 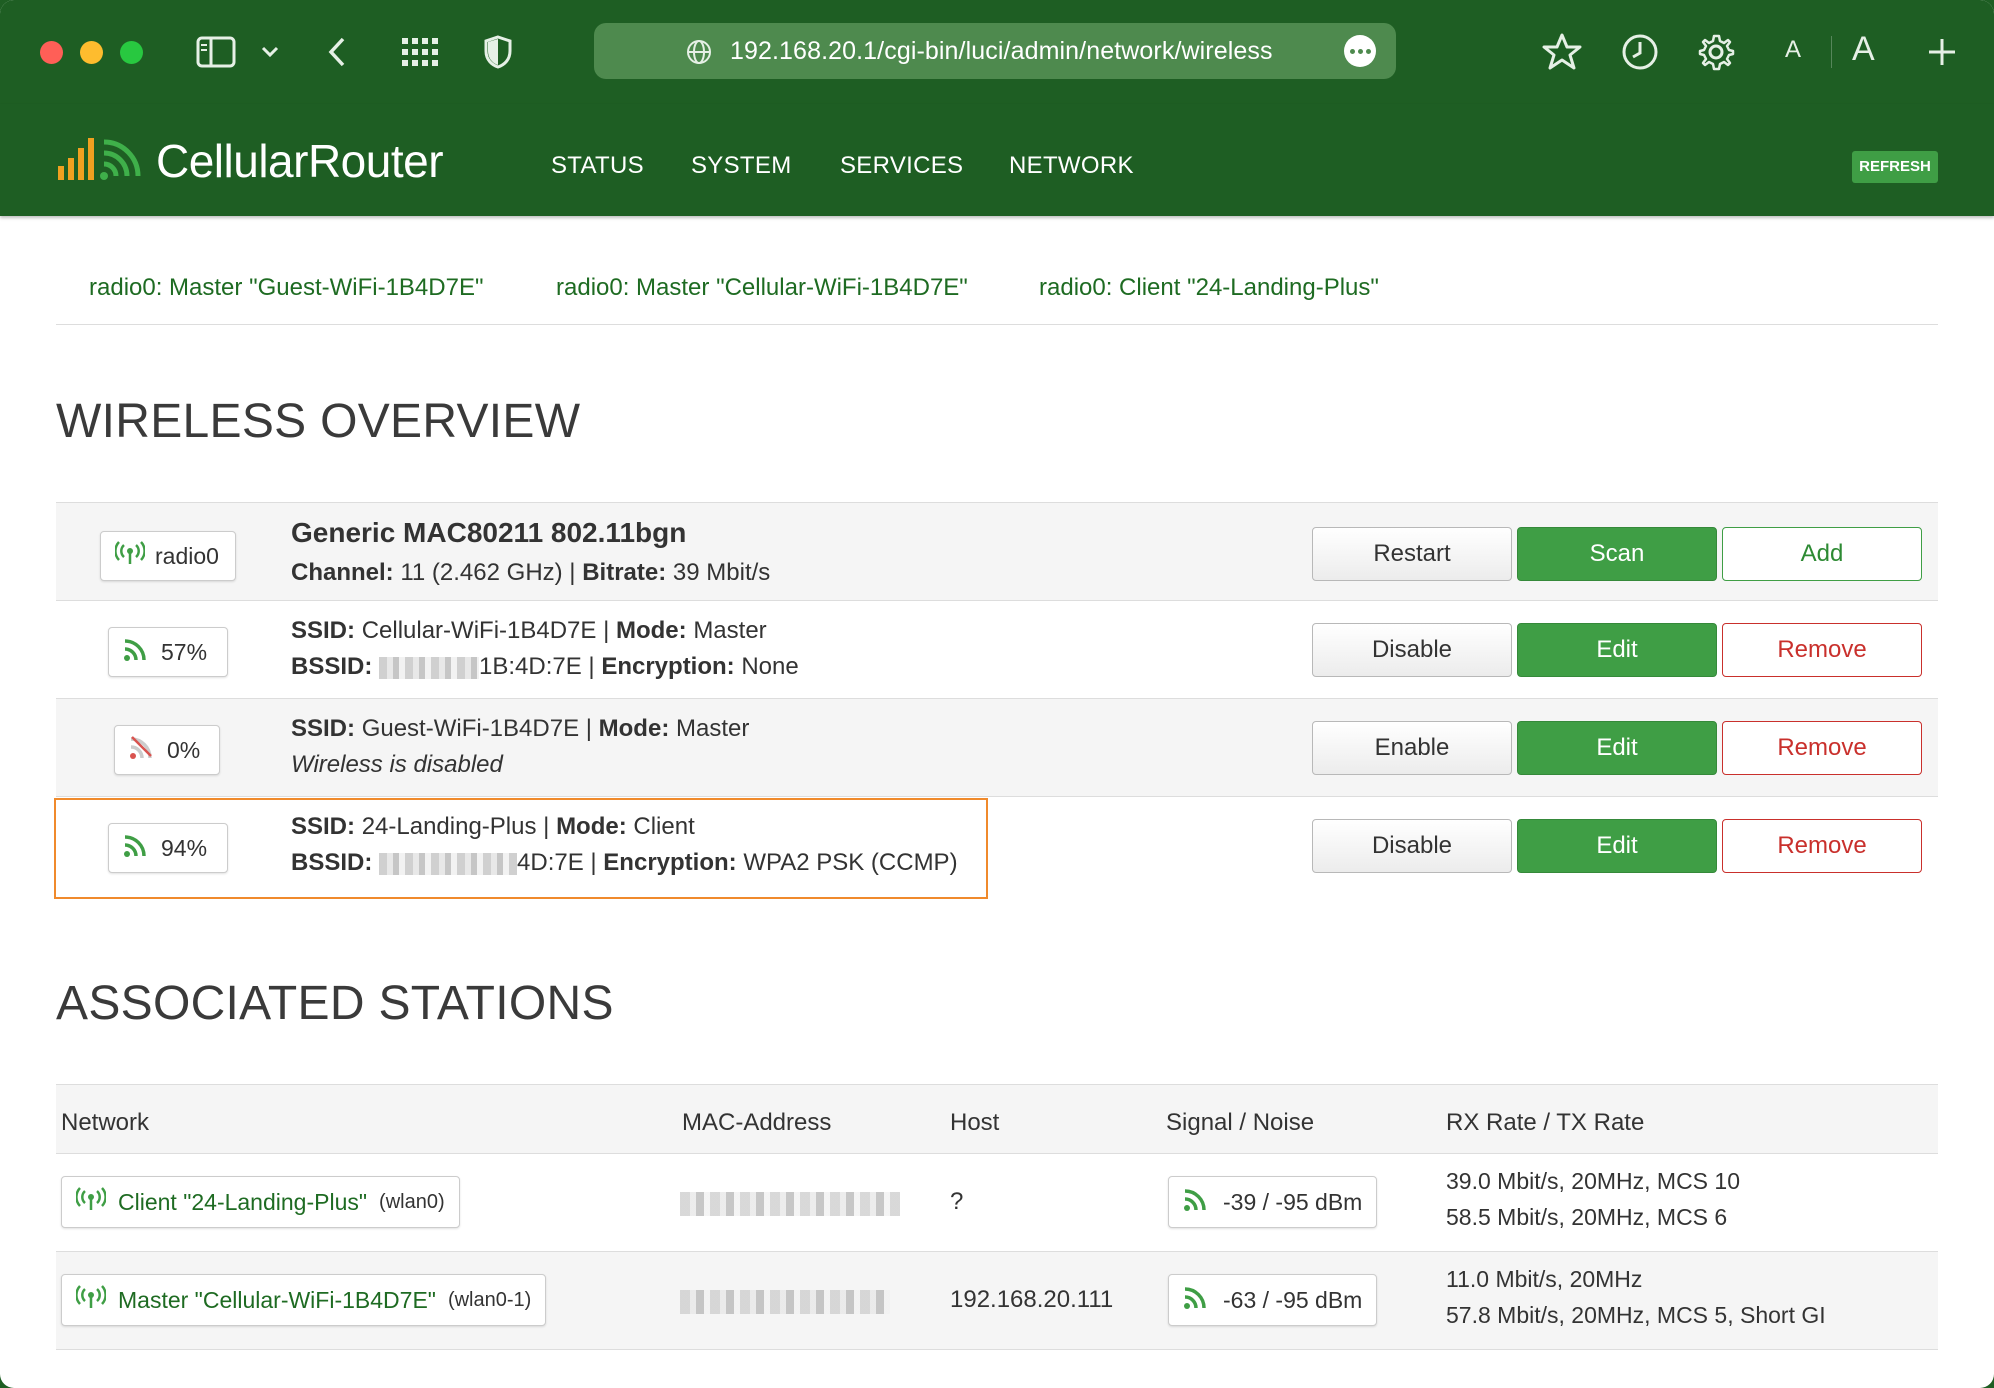 I want to click on wireless-overview-title: WIRELESS OVERVIEW, so click(x=318, y=421).